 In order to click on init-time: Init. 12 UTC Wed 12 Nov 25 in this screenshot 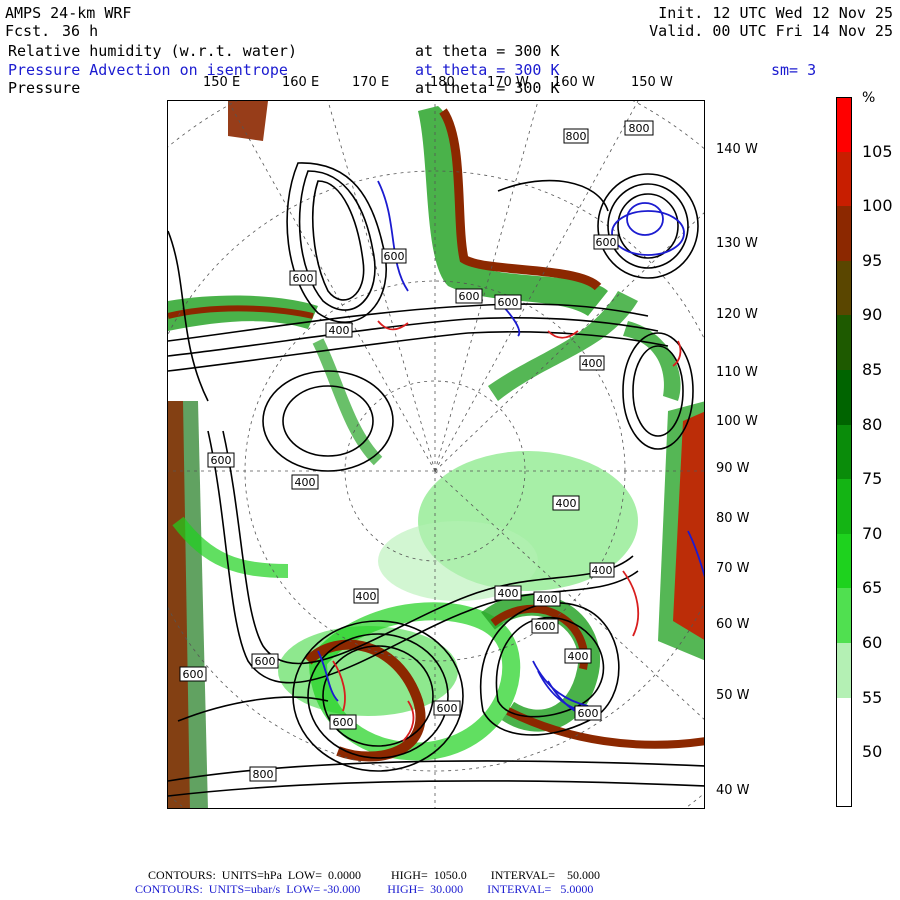, I will do `click(775, 13)`.